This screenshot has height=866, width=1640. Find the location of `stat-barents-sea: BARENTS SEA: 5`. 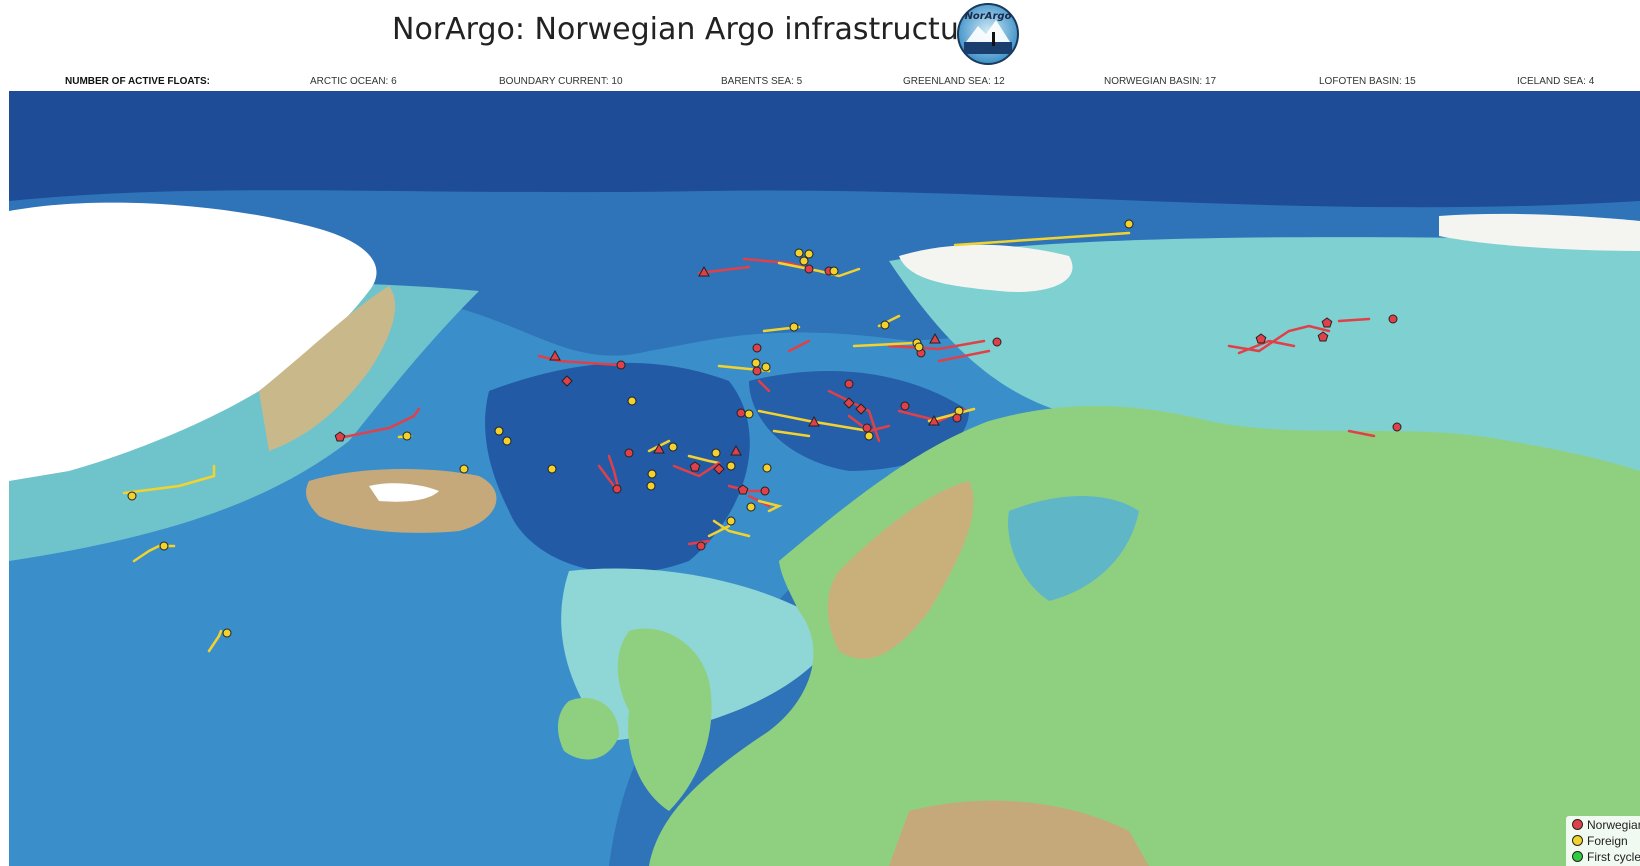

stat-barents-sea: BARENTS SEA: 5 is located at coordinates (762, 81).